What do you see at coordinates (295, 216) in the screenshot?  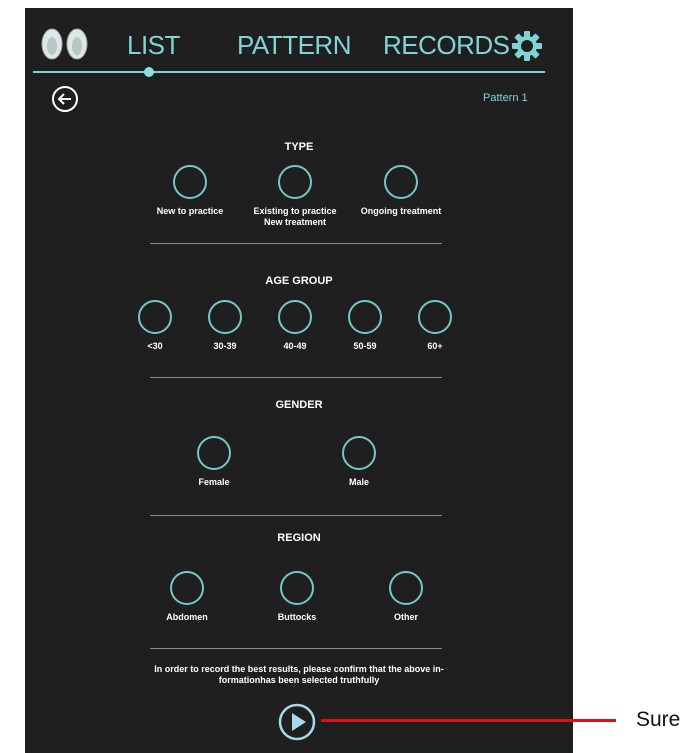 I see `type-option-label: Existing to practice New treatment` at bounding box center [295, 216].